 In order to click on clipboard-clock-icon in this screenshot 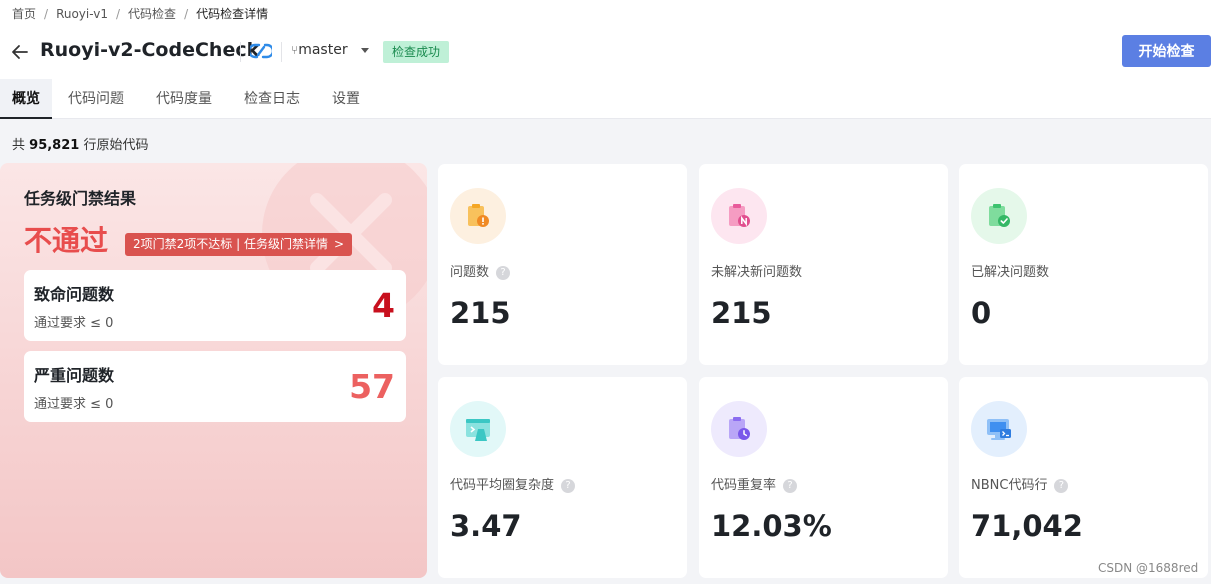, I will do `click(739, 429)`.